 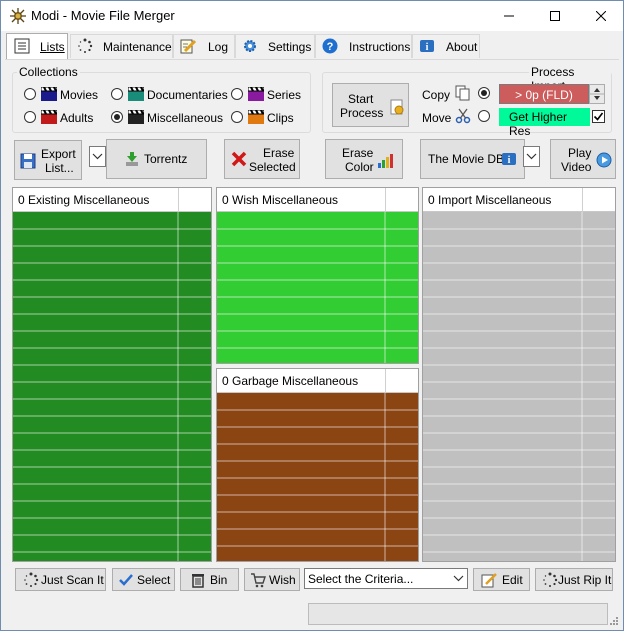 What do you see at coordinates (290, 381) in the screenshot?
I see `garbage-list-title: 0 Garbage Miscellaneous` at bounding box center [290, 381].